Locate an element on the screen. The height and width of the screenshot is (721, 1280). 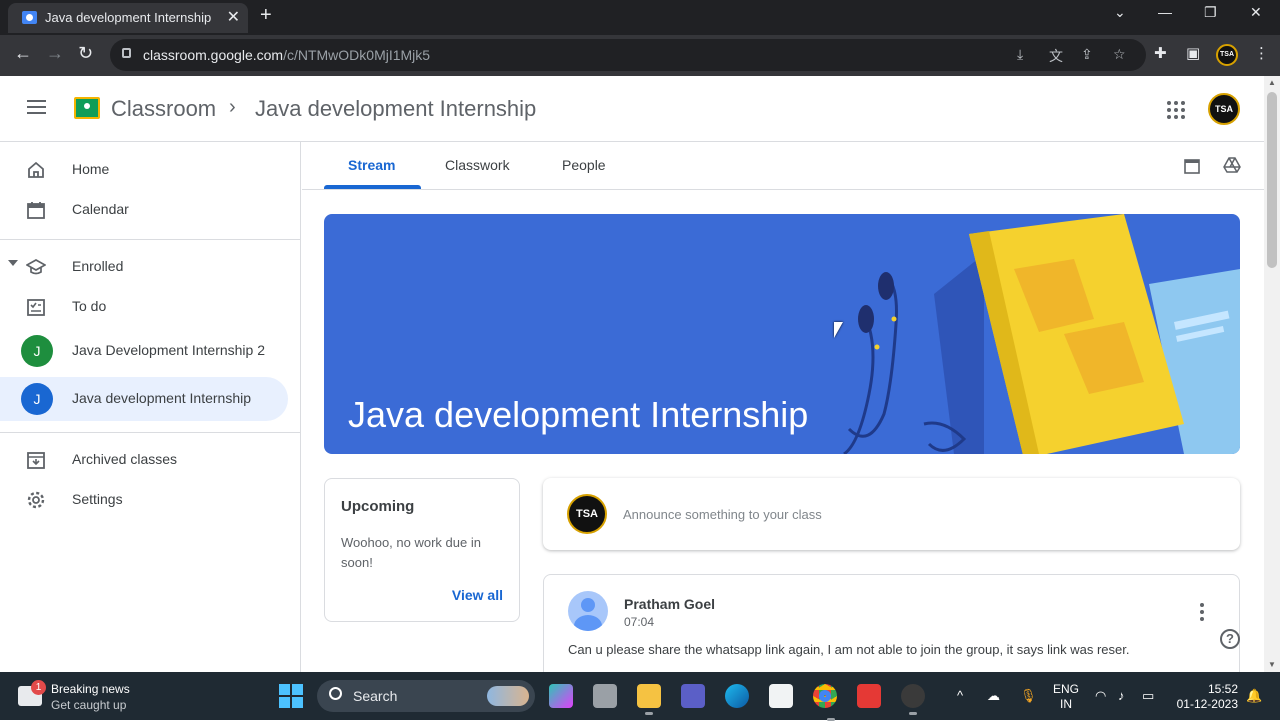
share-icon: ⇪ is located at coordinates (1087, 54).